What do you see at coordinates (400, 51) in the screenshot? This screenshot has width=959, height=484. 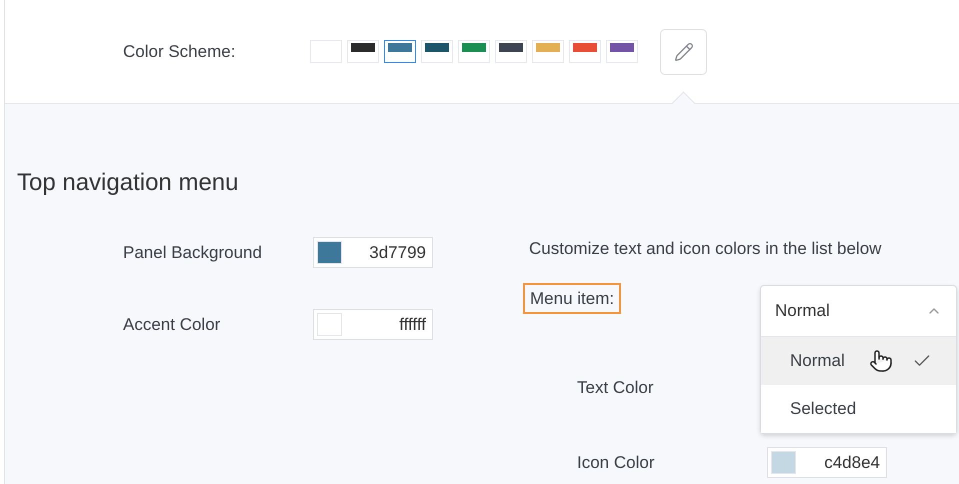 I see `color-swatch` at bounding box center [400, 51].